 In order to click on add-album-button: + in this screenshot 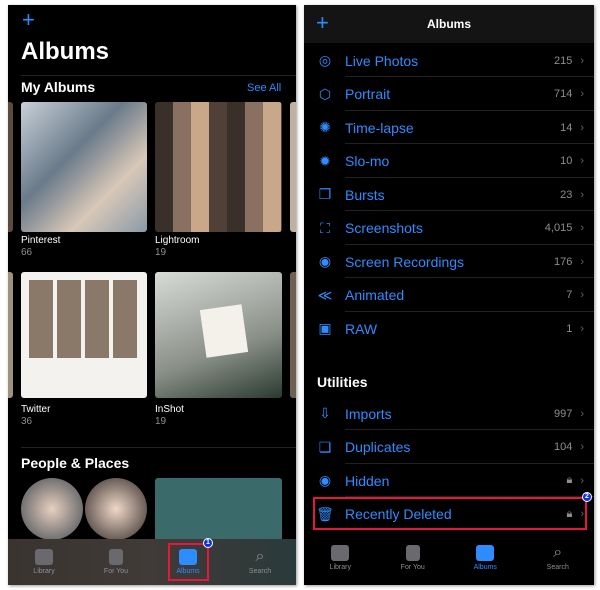, I will do `click(28, 20)`.